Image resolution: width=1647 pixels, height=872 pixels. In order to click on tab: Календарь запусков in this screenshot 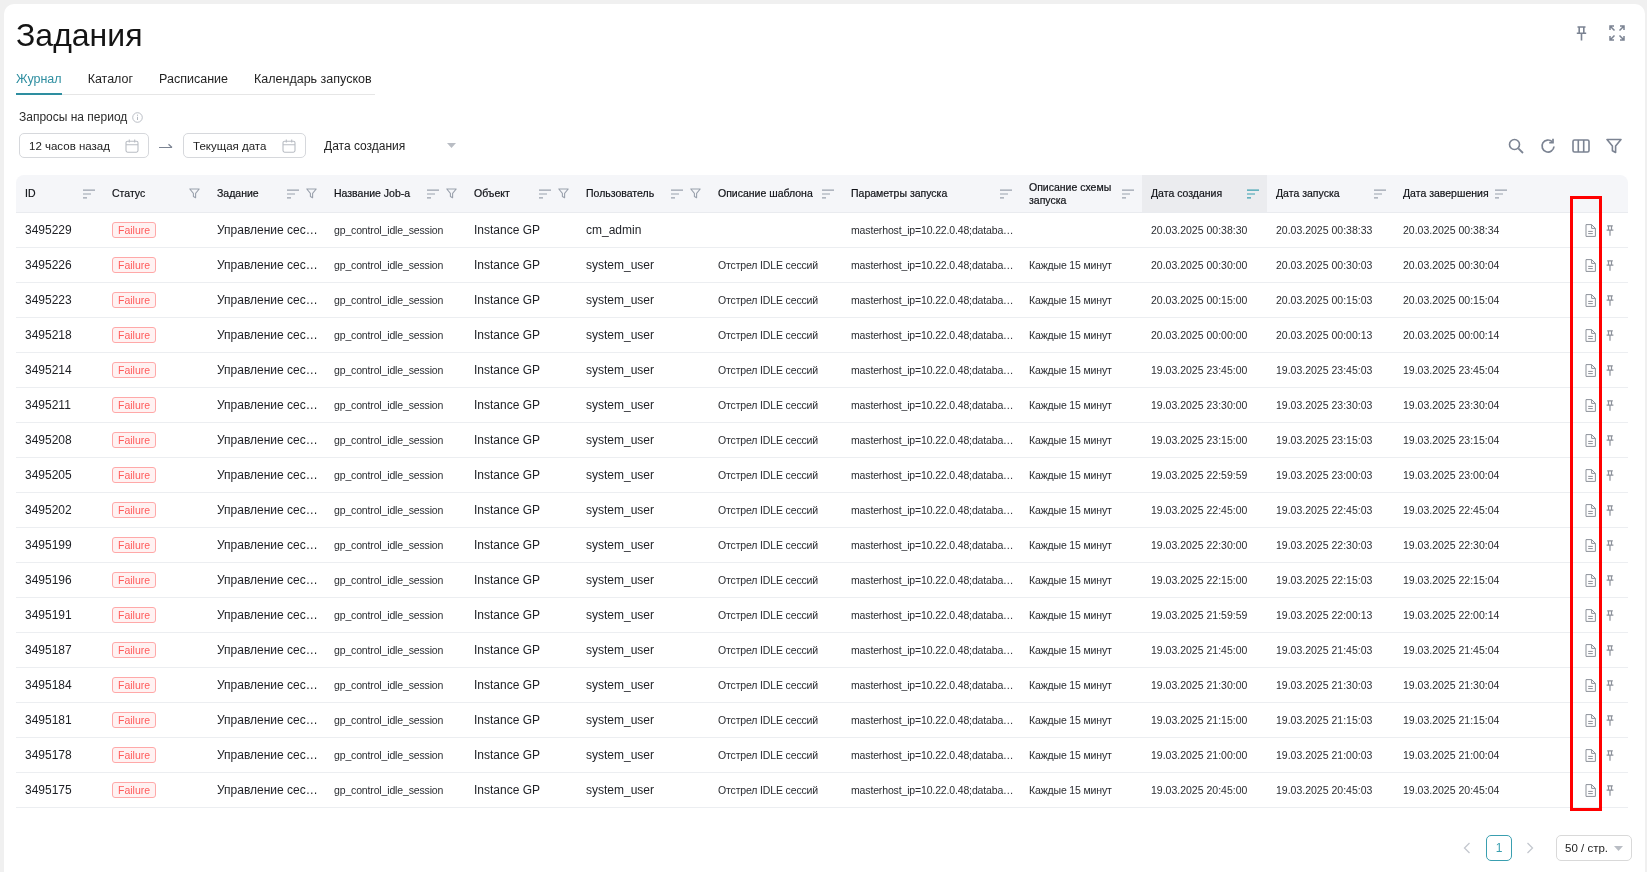, I will do `click(313, 83)`.